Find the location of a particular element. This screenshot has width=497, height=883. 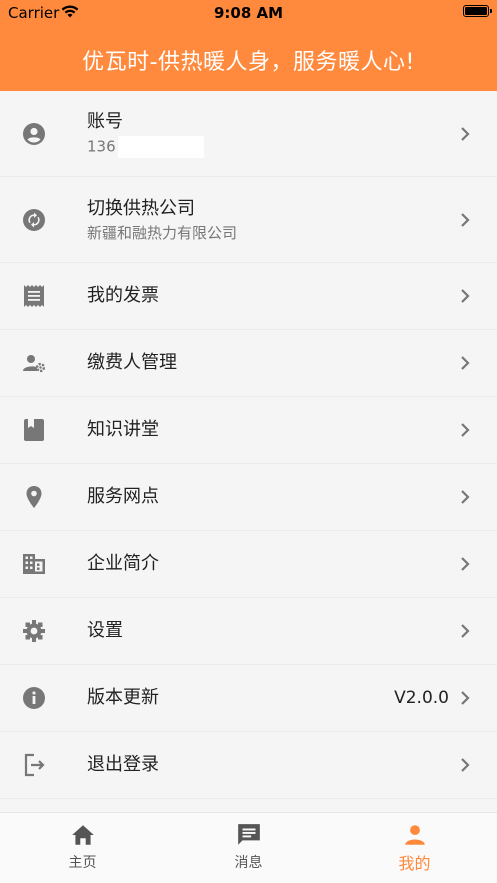

building-icon is located at coordinates (34, 564).